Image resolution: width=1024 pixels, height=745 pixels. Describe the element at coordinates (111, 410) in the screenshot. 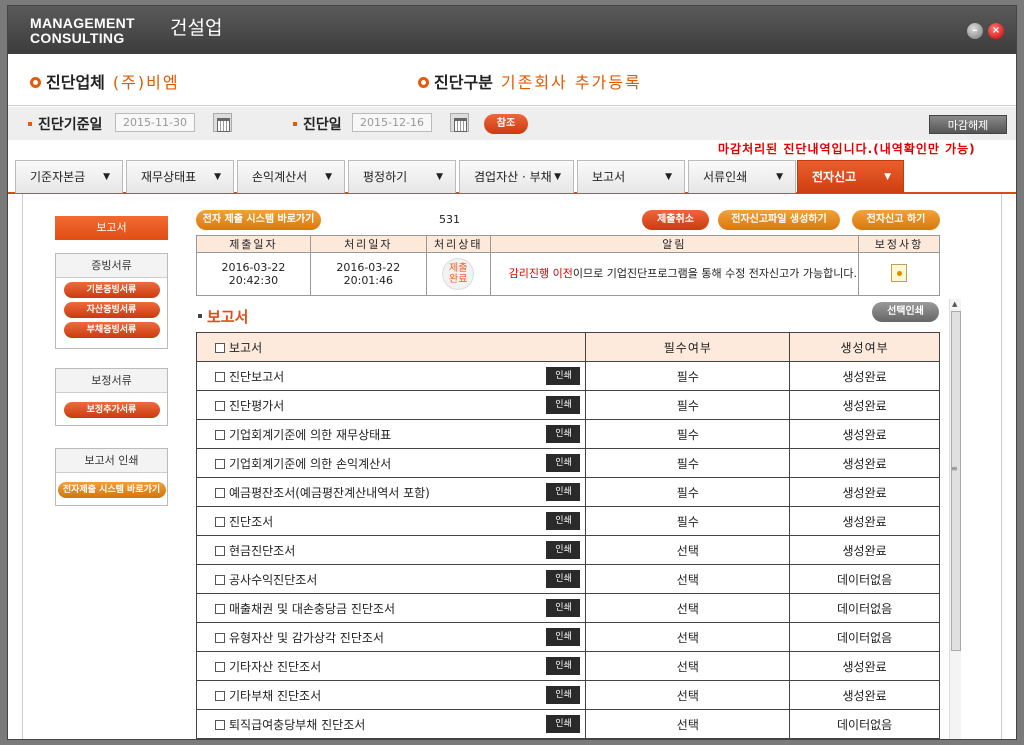

I see `correction-add-button: 보정추가서류` at that location.